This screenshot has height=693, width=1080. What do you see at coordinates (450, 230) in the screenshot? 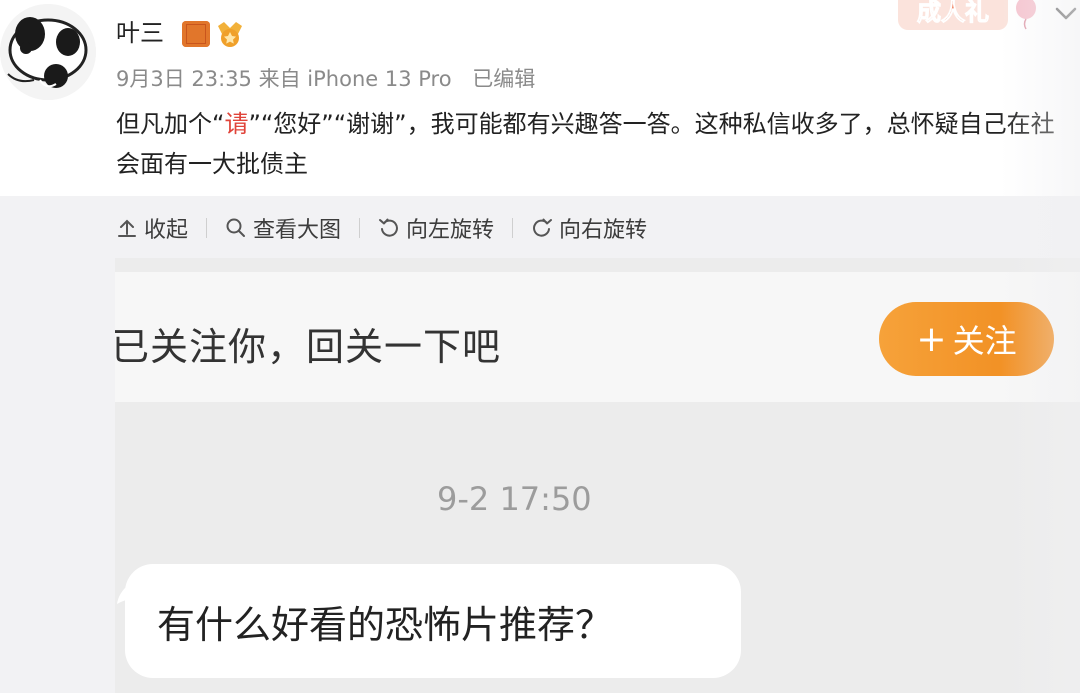
I see `rotate-left-label: 向左旋转` at bounding box center [450, 230].